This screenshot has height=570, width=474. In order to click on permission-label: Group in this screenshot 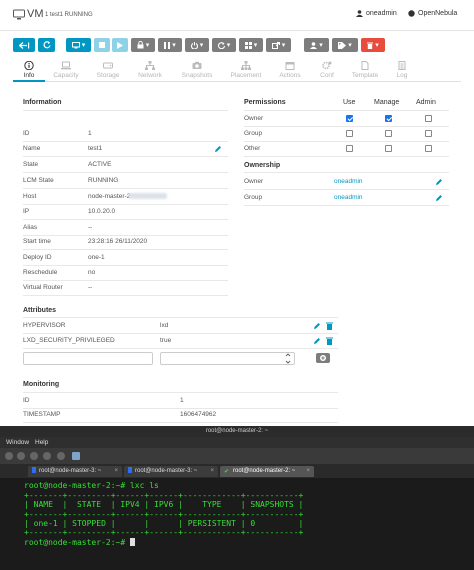, I will do `click(253, 133)`.